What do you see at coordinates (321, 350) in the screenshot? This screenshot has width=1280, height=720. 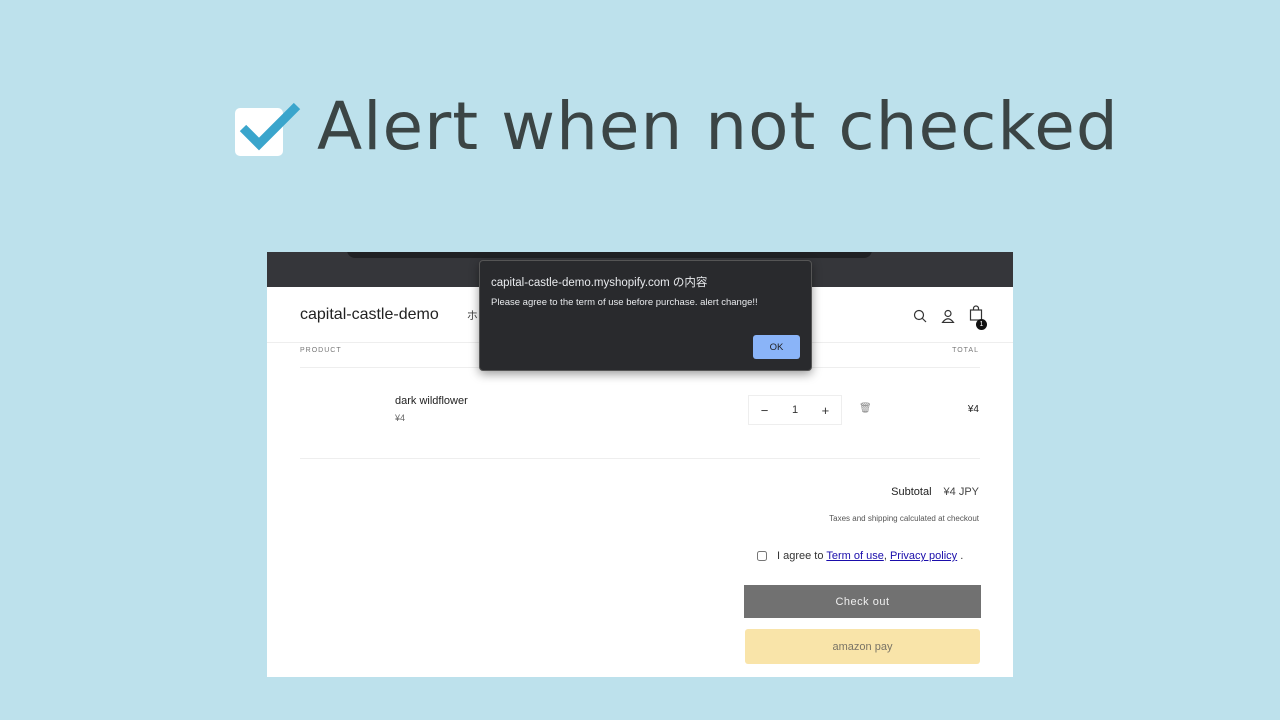 I see `column-header-product: PRODUCT` at bounding box center [321, 350].